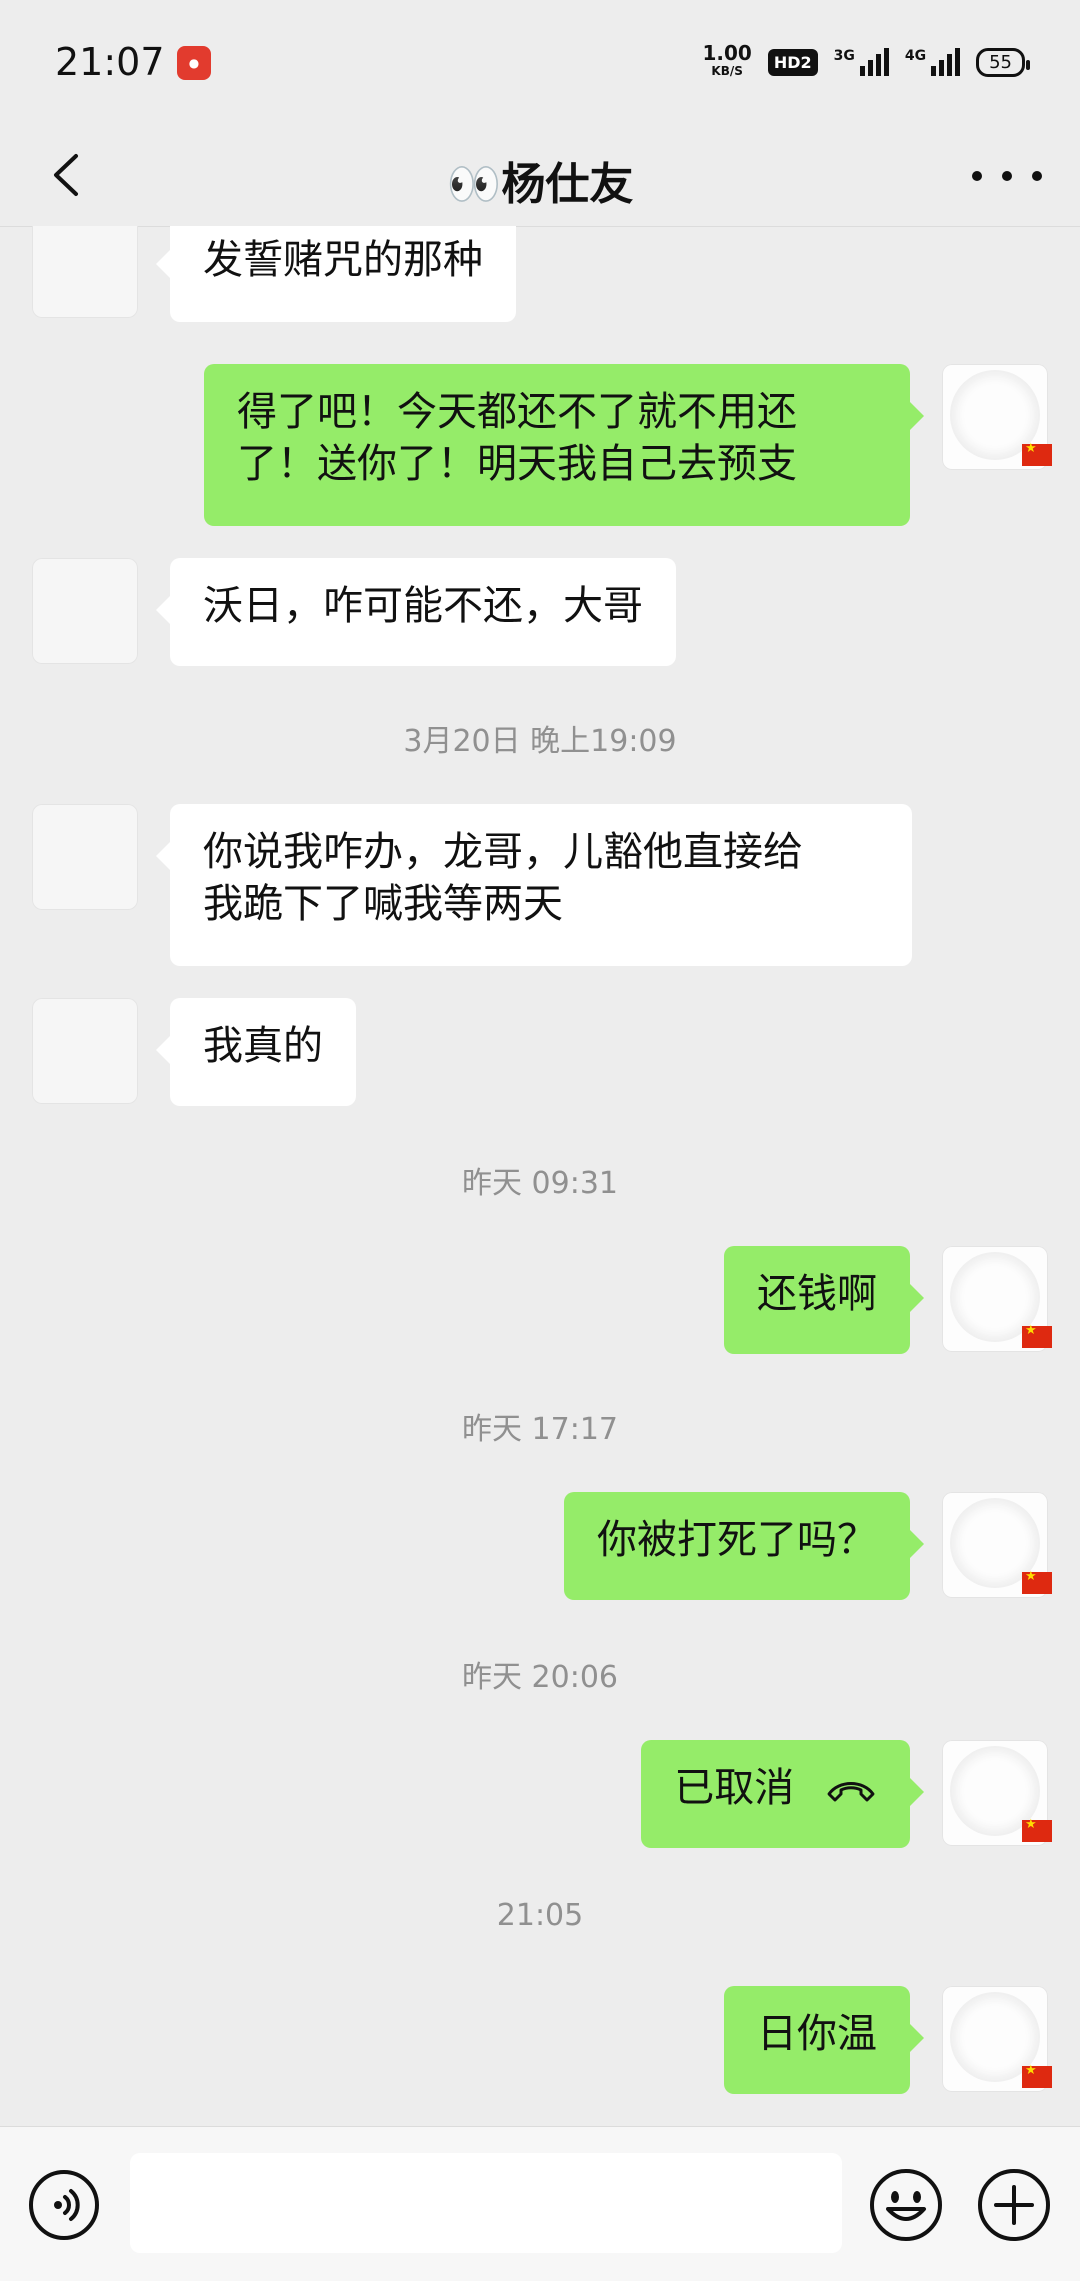 The width and height of the screenshot is (1080, 2281). What do you see at coordinates (792, 62) in the screenshot?
I see `hd-badge: HD2` at bounding box center [792, 62].